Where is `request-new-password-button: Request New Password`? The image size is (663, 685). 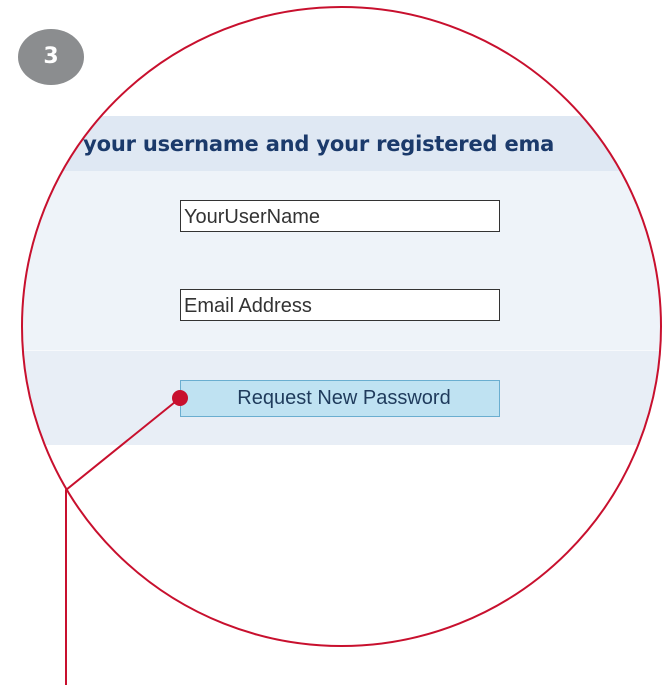 request-new-password-button: Request New Password is located at coordinates (340, 398).